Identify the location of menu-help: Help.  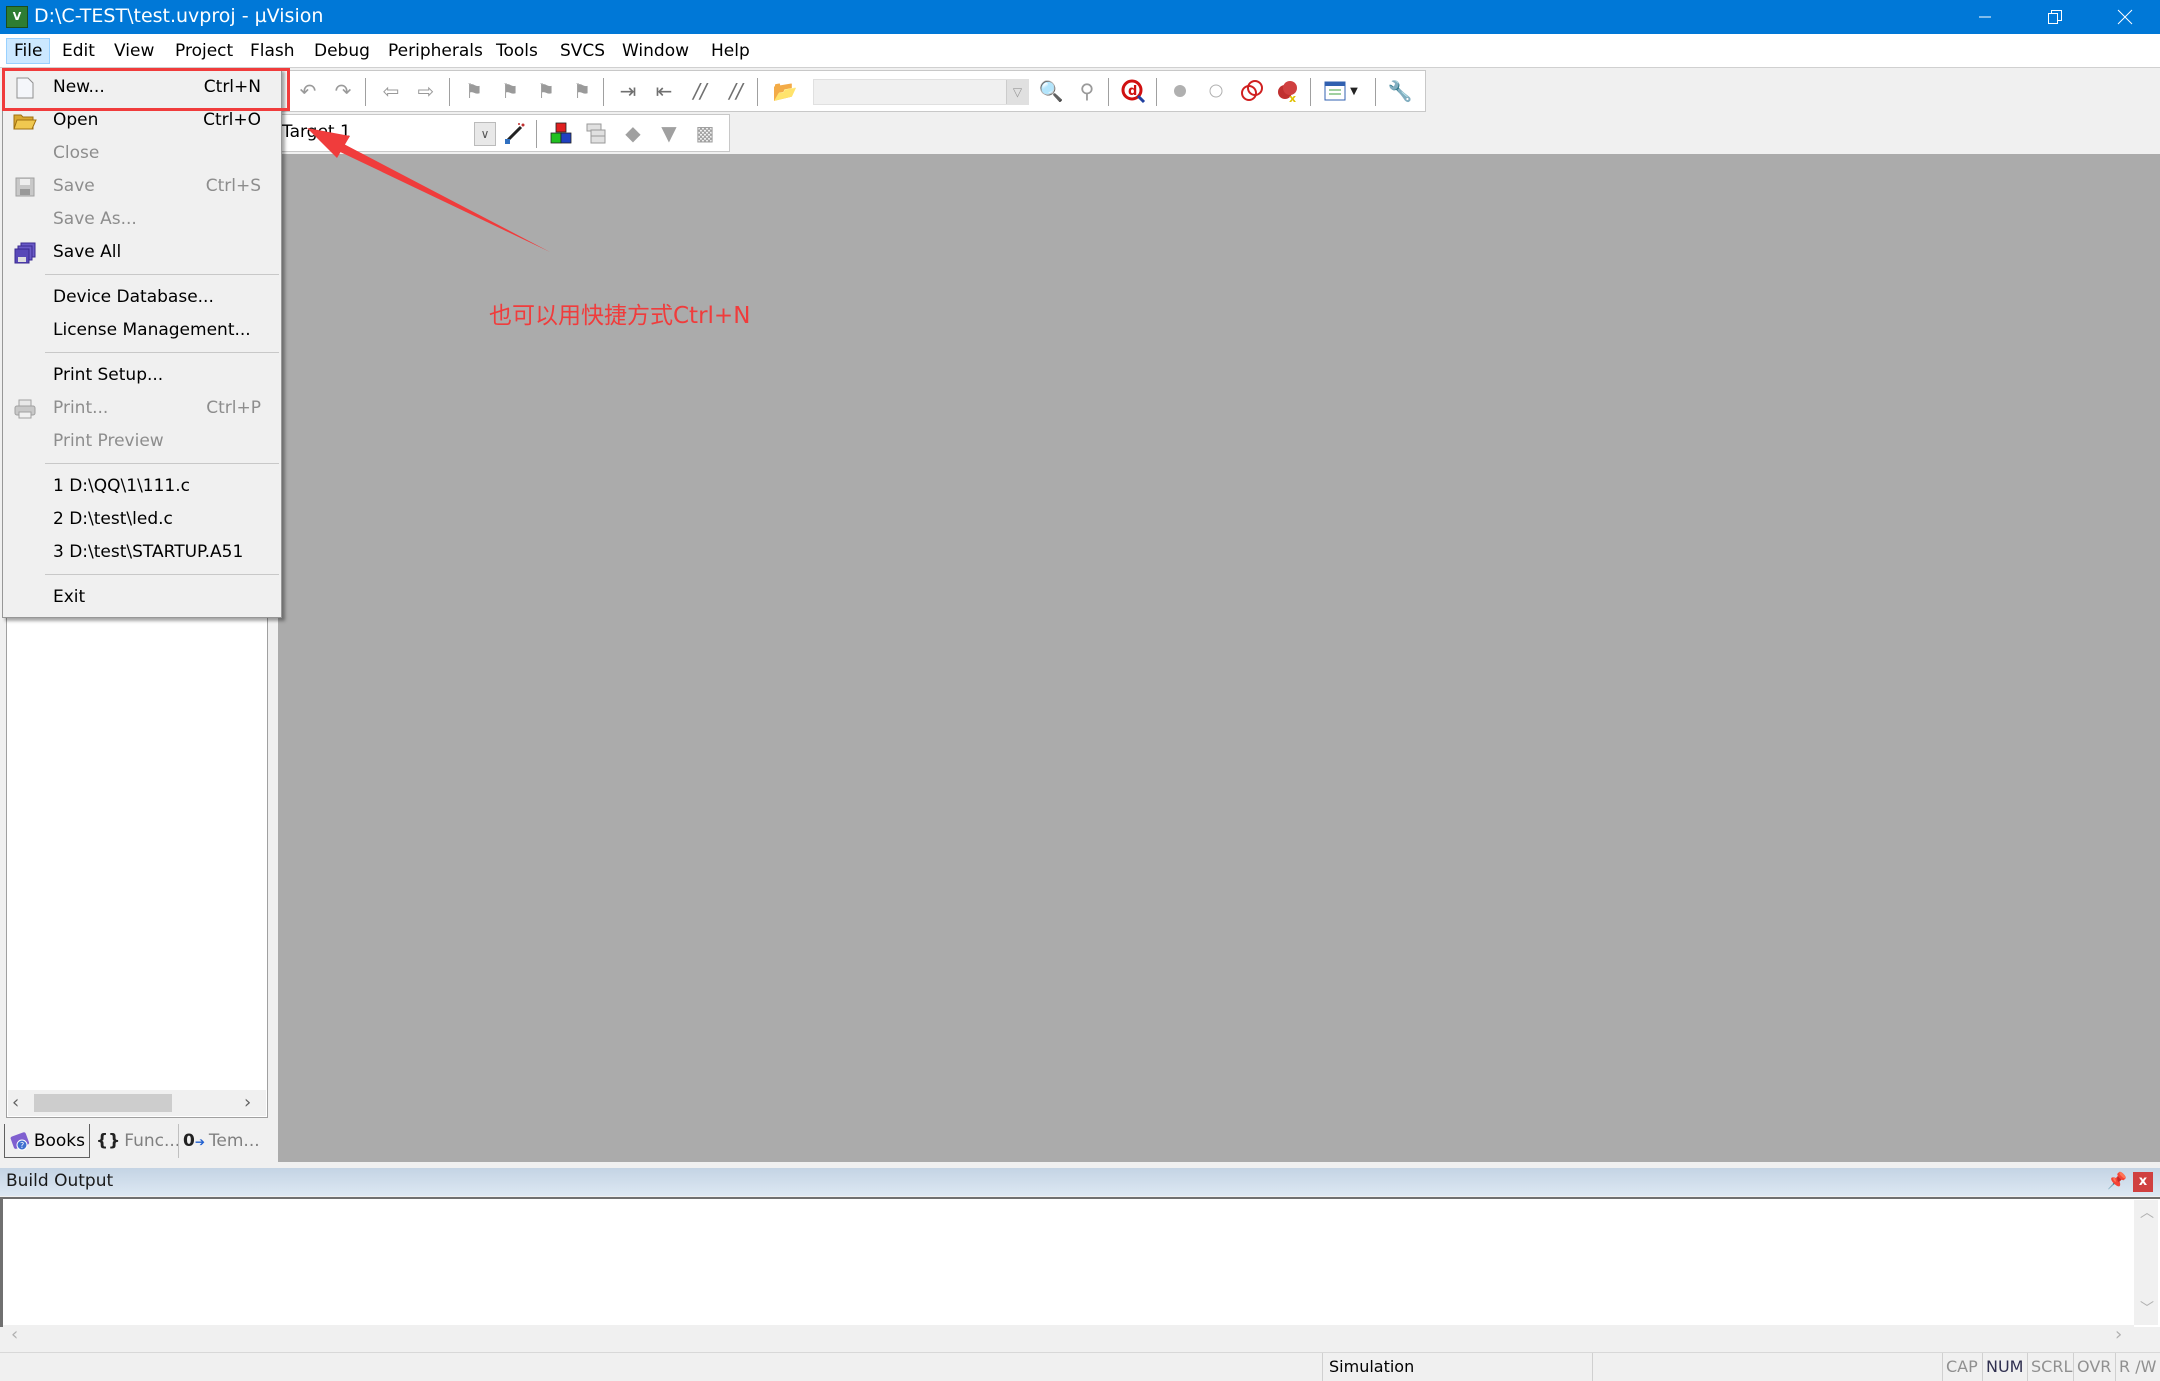
(730, 51).